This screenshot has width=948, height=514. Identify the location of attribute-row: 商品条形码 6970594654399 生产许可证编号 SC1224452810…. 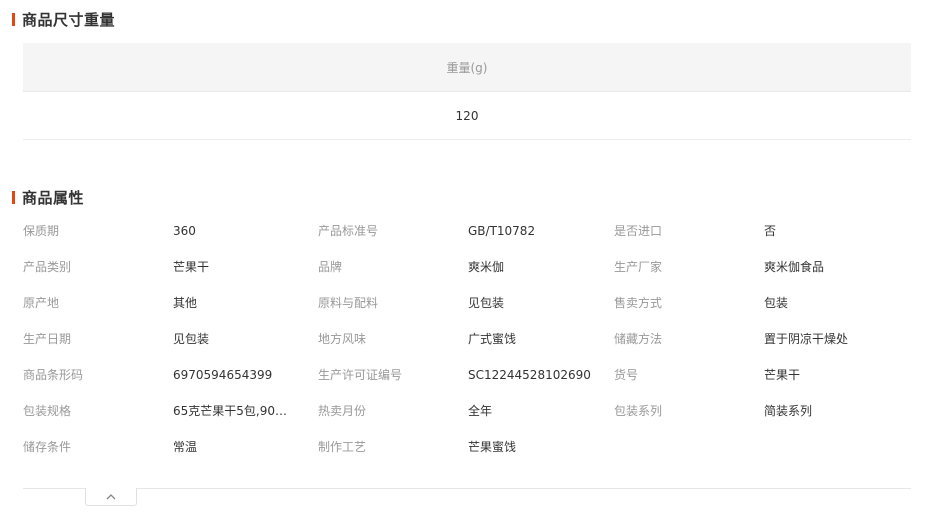
(473, 375).